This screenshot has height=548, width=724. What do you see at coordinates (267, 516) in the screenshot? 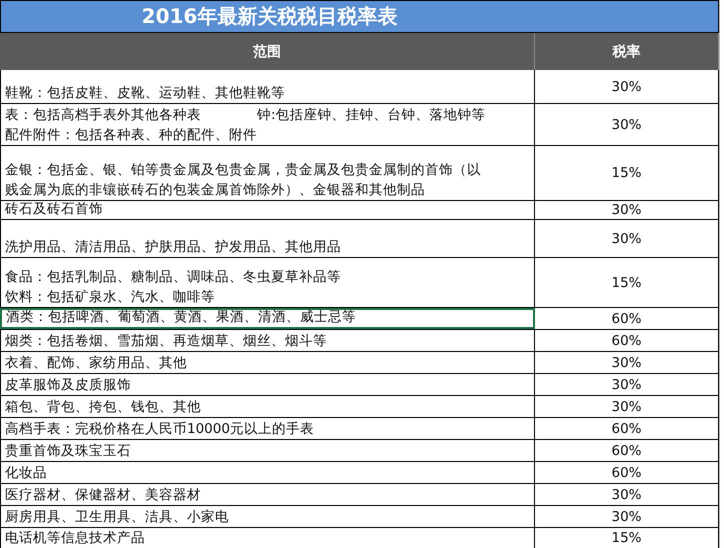
I see `table-cell: 厨房用具、卫生用具、洁具、小家电` at bounding box center [267, 516].